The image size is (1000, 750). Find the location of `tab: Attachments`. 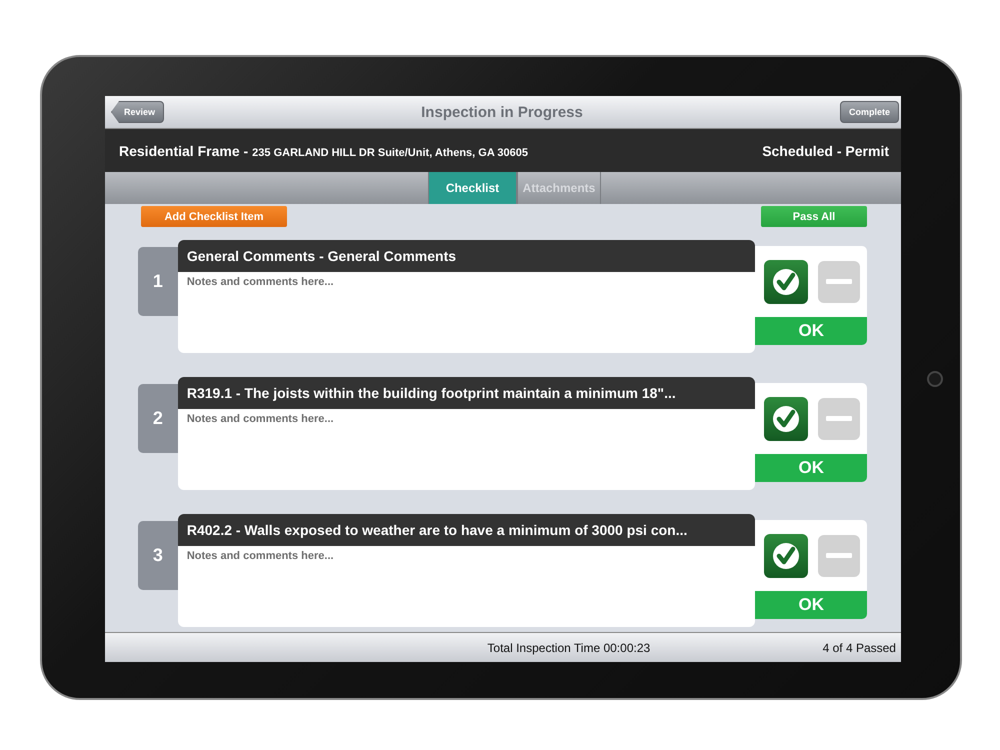

tab: Attachments is located at coordinates (559, 188).